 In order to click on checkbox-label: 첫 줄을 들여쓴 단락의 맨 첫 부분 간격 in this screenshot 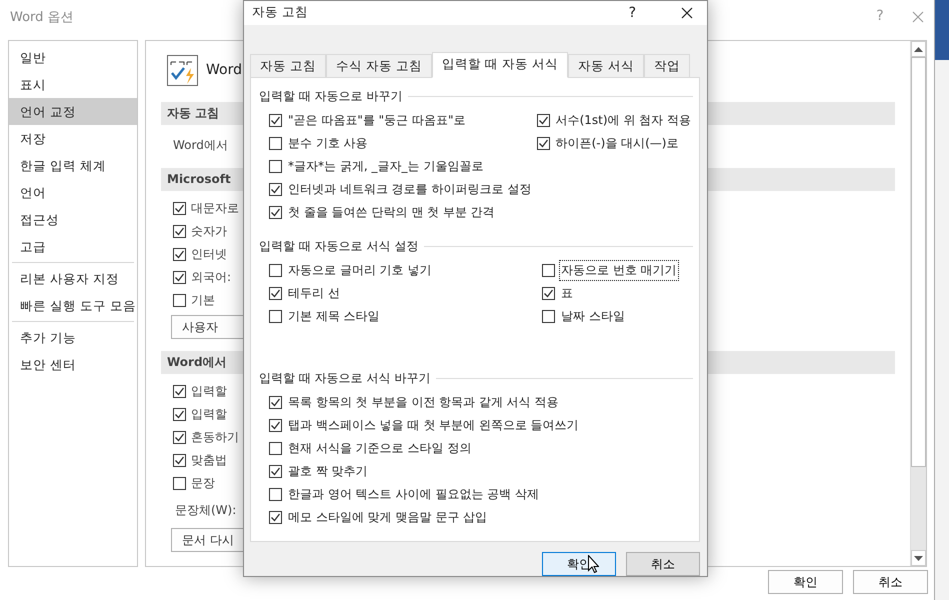, I will do `click(391, 212)`.